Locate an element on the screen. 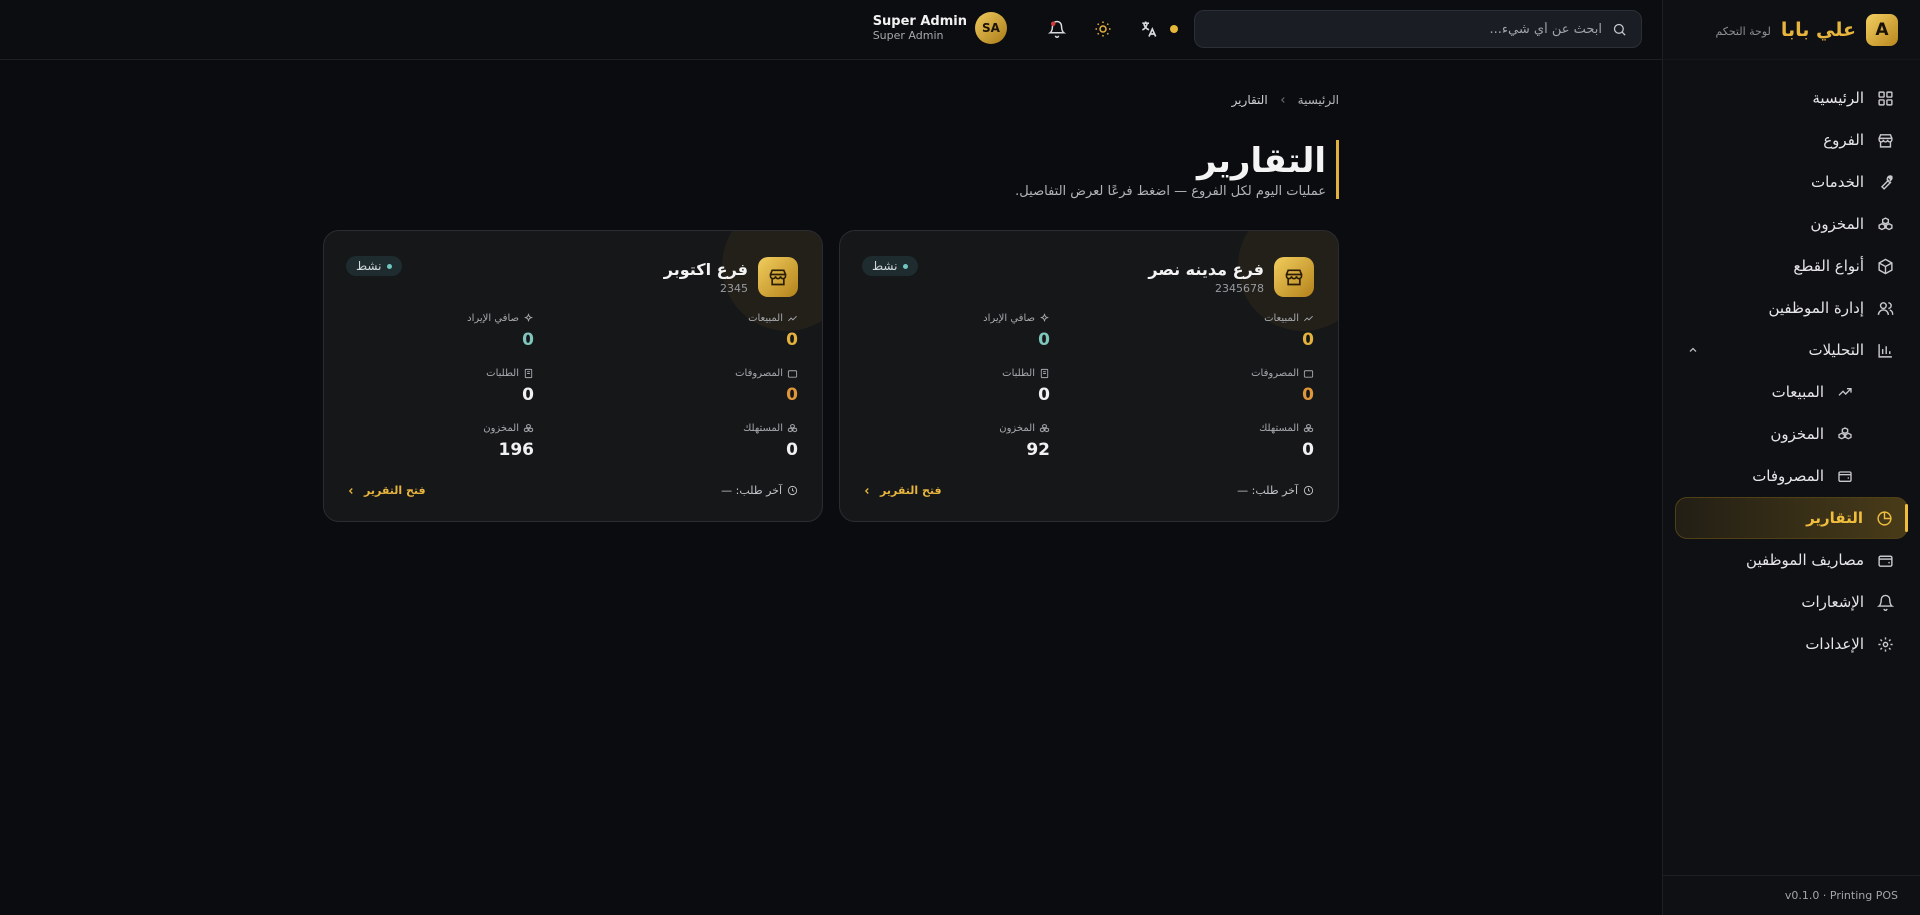 The image size is (1920, 915). breadcrumb: الرئيسية التقارير is located at coordinates (1285, 100).